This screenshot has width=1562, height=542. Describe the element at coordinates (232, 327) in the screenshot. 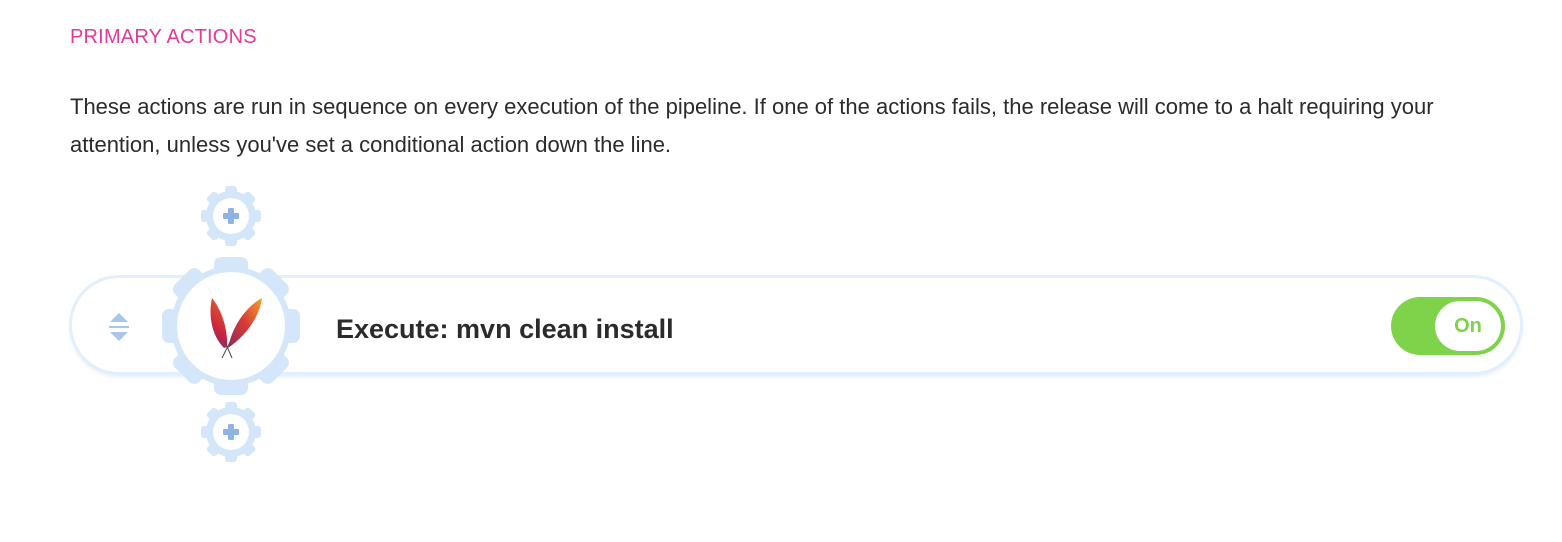

I see `apache-maven-feather-icon` at that location.